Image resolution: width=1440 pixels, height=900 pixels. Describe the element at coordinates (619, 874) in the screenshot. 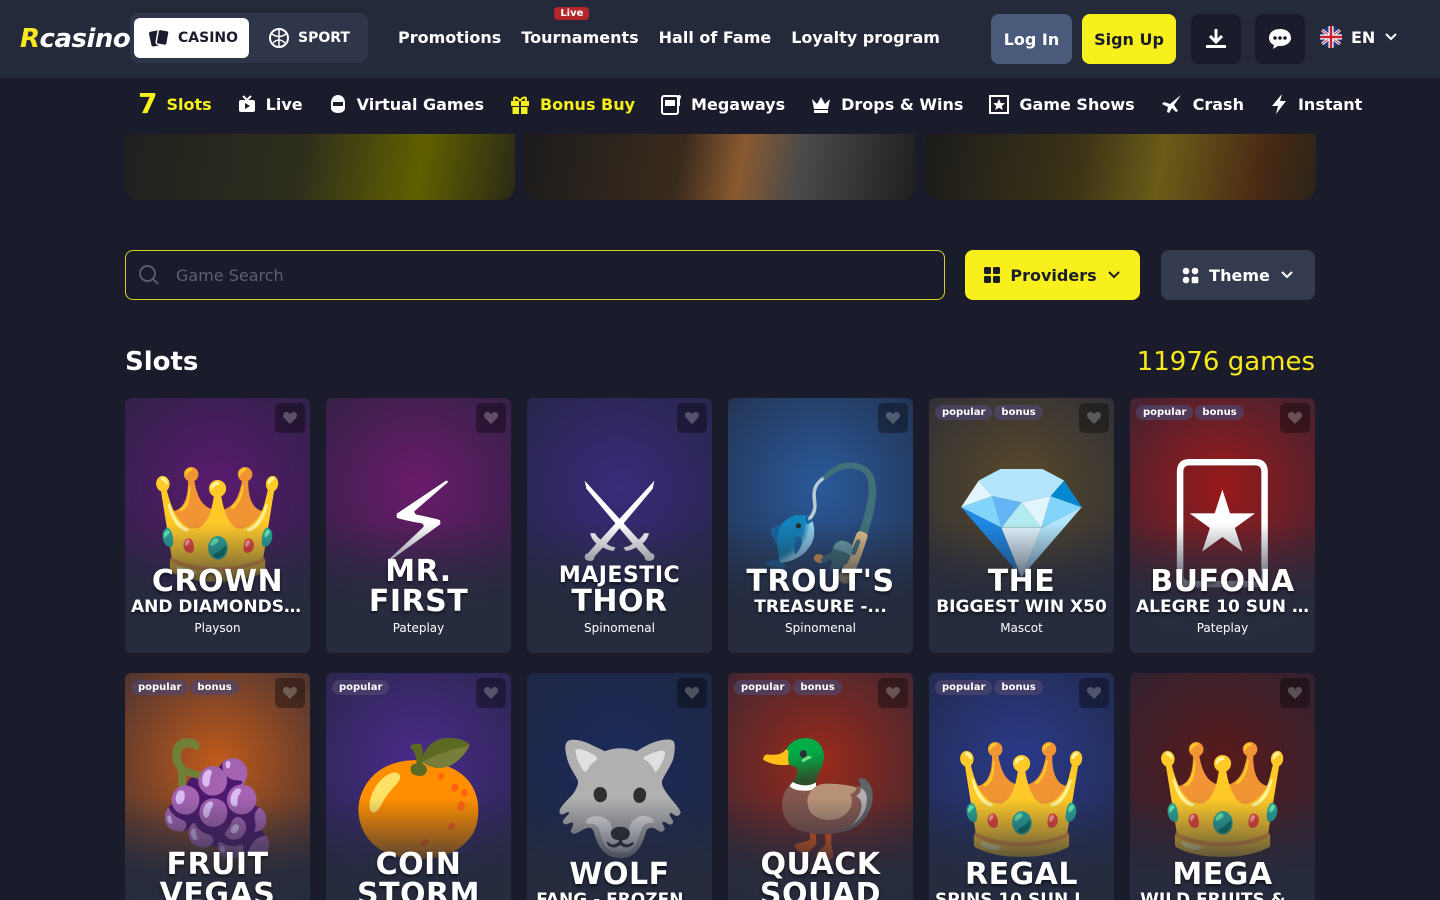

I see `game-title: WOLF` at that location.